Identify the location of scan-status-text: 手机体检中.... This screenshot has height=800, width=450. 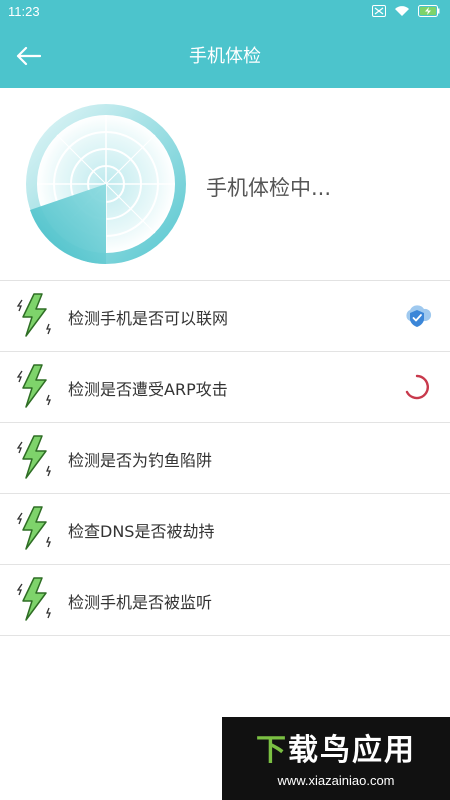
(269, 188).